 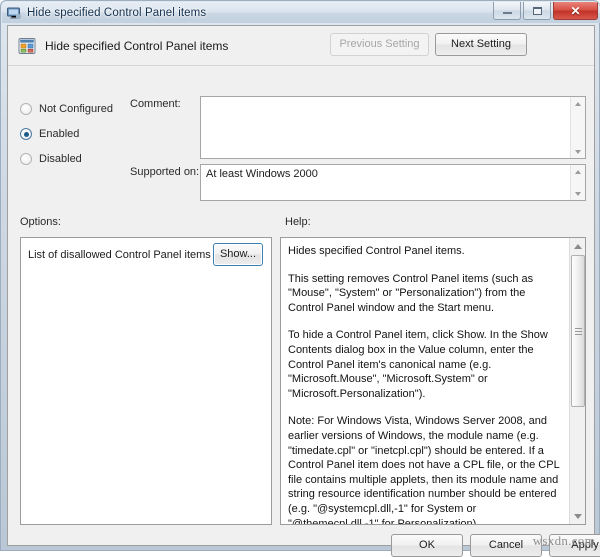 I want to click on close-icon: ✕, so click(x=575, y=10).